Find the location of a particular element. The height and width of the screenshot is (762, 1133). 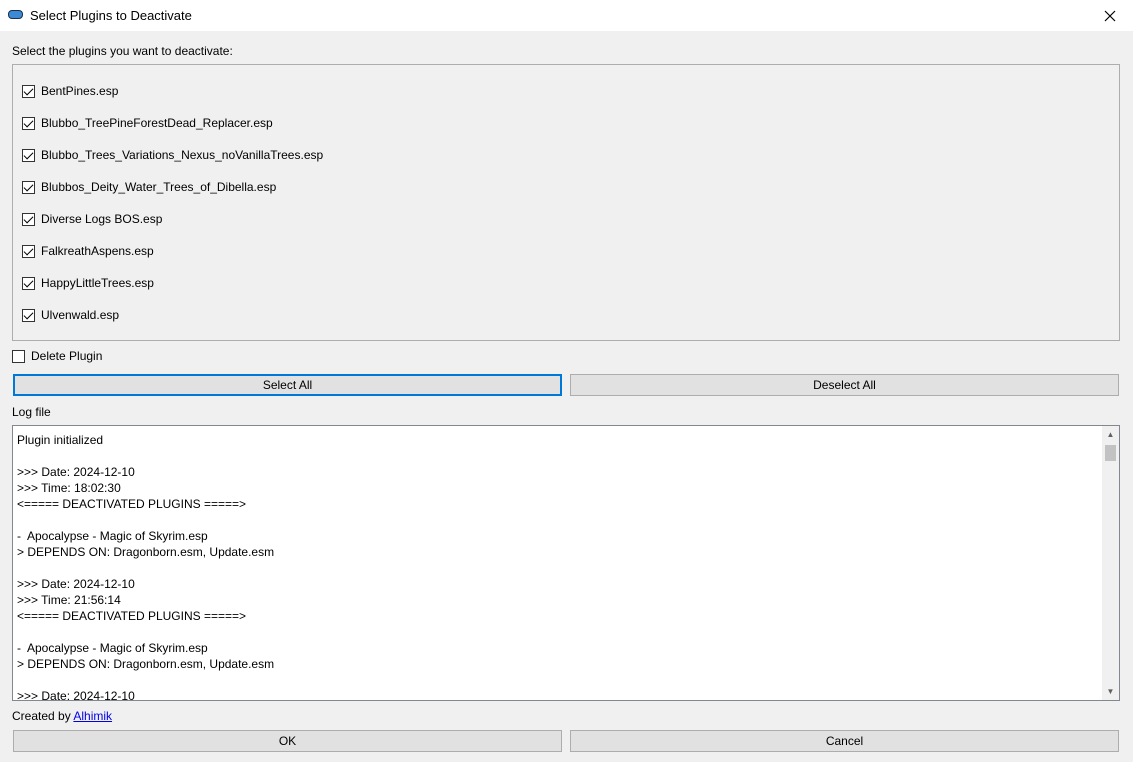

credit-prefix: Created by is located at coordinates (43, 716).